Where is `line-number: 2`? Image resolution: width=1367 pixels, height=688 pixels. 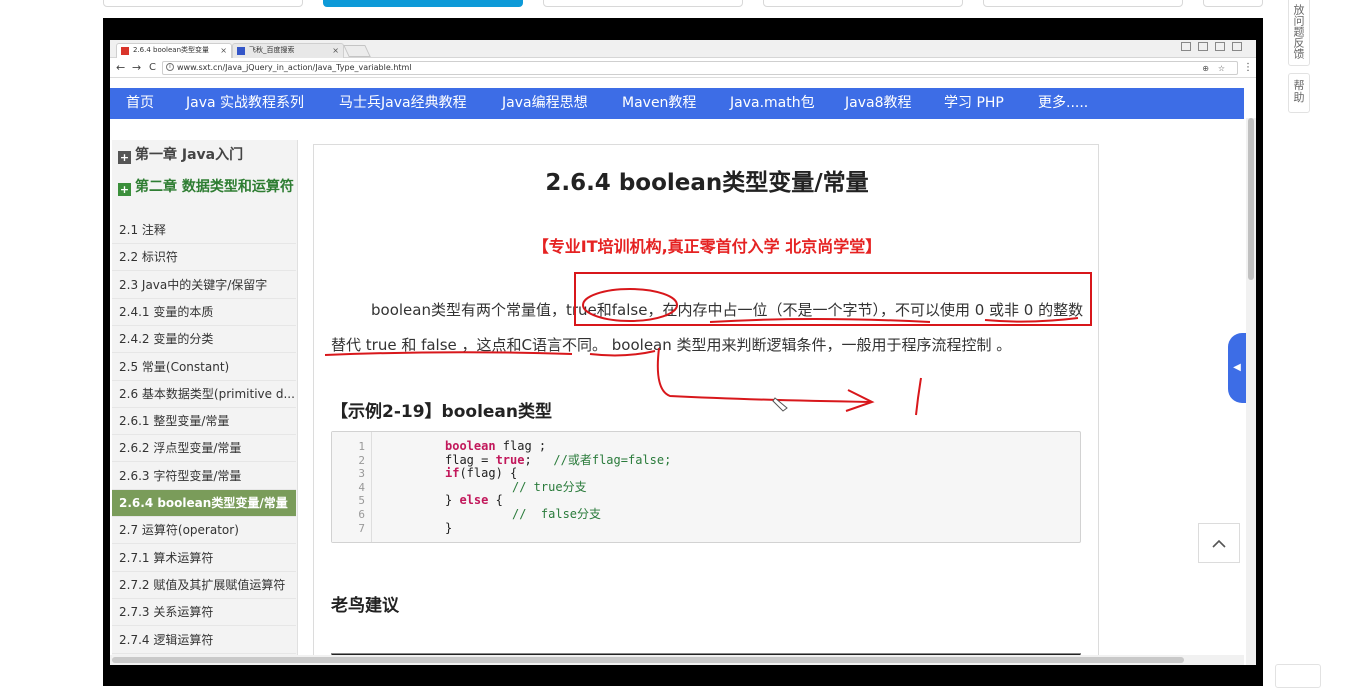
line-number: 2 is located at coordinates (361, 460).